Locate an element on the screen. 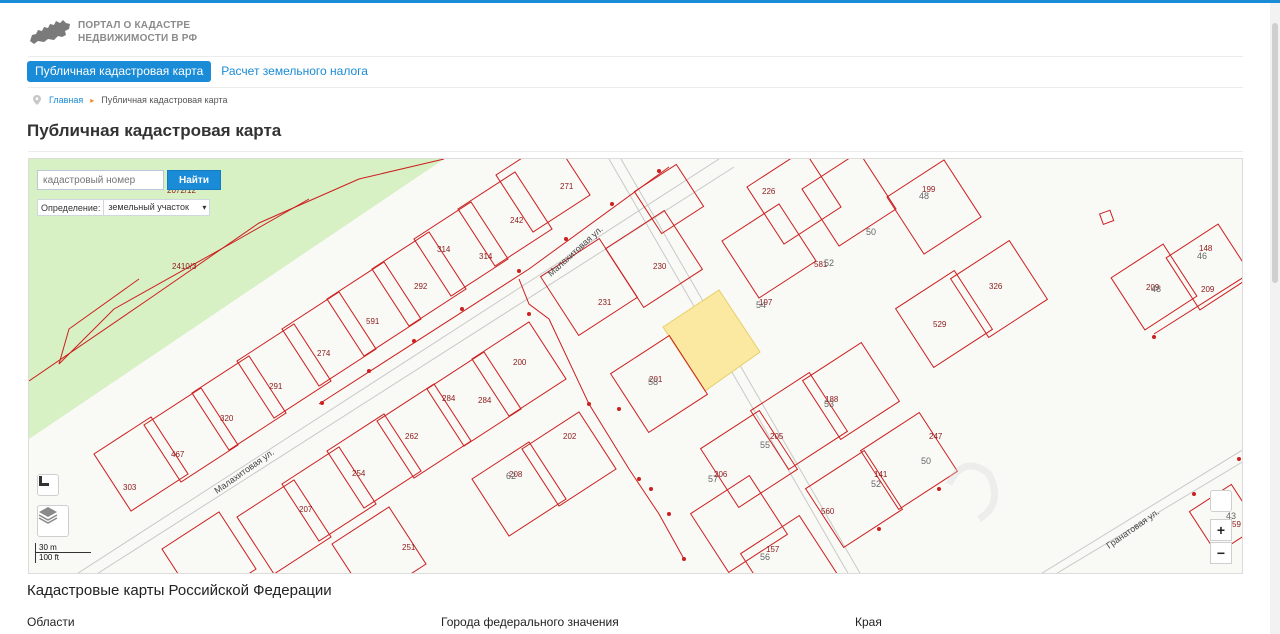 Image resolution: width=1280 pixels, height=634 pixels. site-header: ПОРТАЛ О КАДАСТРЕ НЕДВИЖИМОСТИ В РФ is located at coordinates (112, 32).